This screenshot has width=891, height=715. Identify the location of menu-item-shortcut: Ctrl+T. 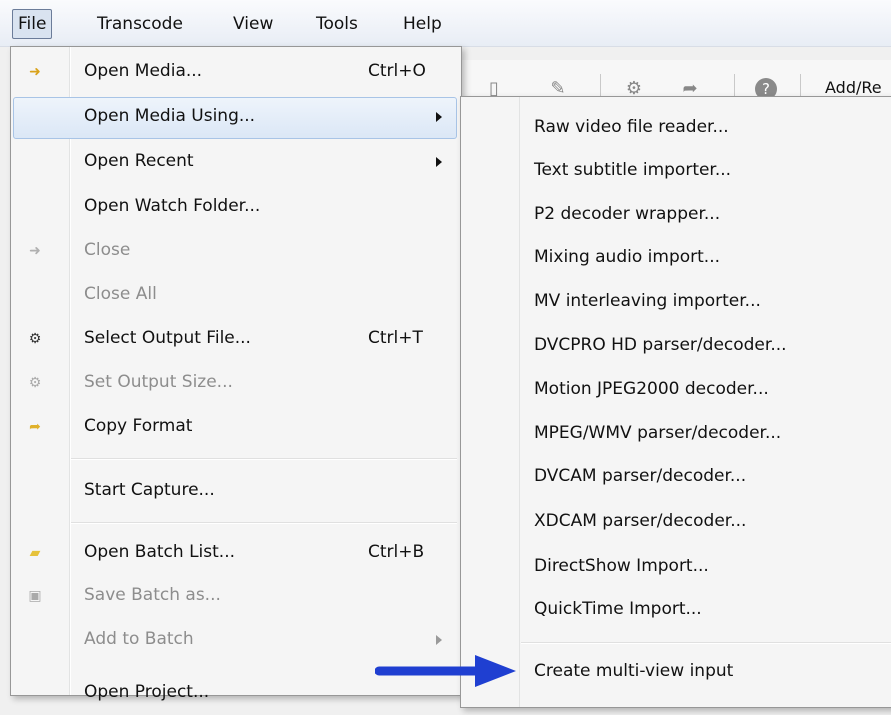
(395, 338).